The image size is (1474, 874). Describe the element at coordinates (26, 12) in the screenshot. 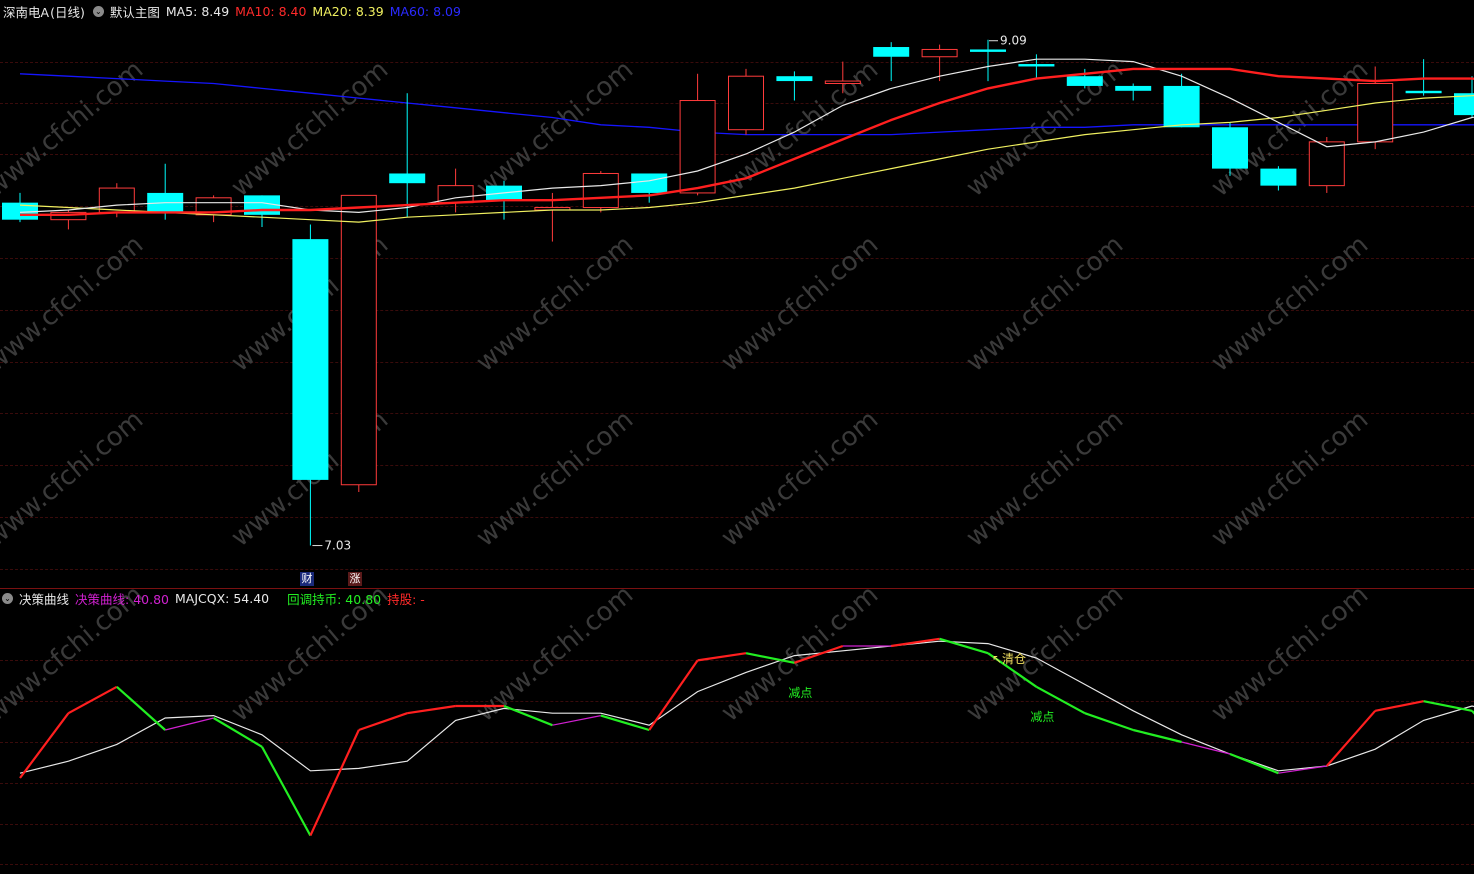

I see `symbol-name: 深南电A` at that location.